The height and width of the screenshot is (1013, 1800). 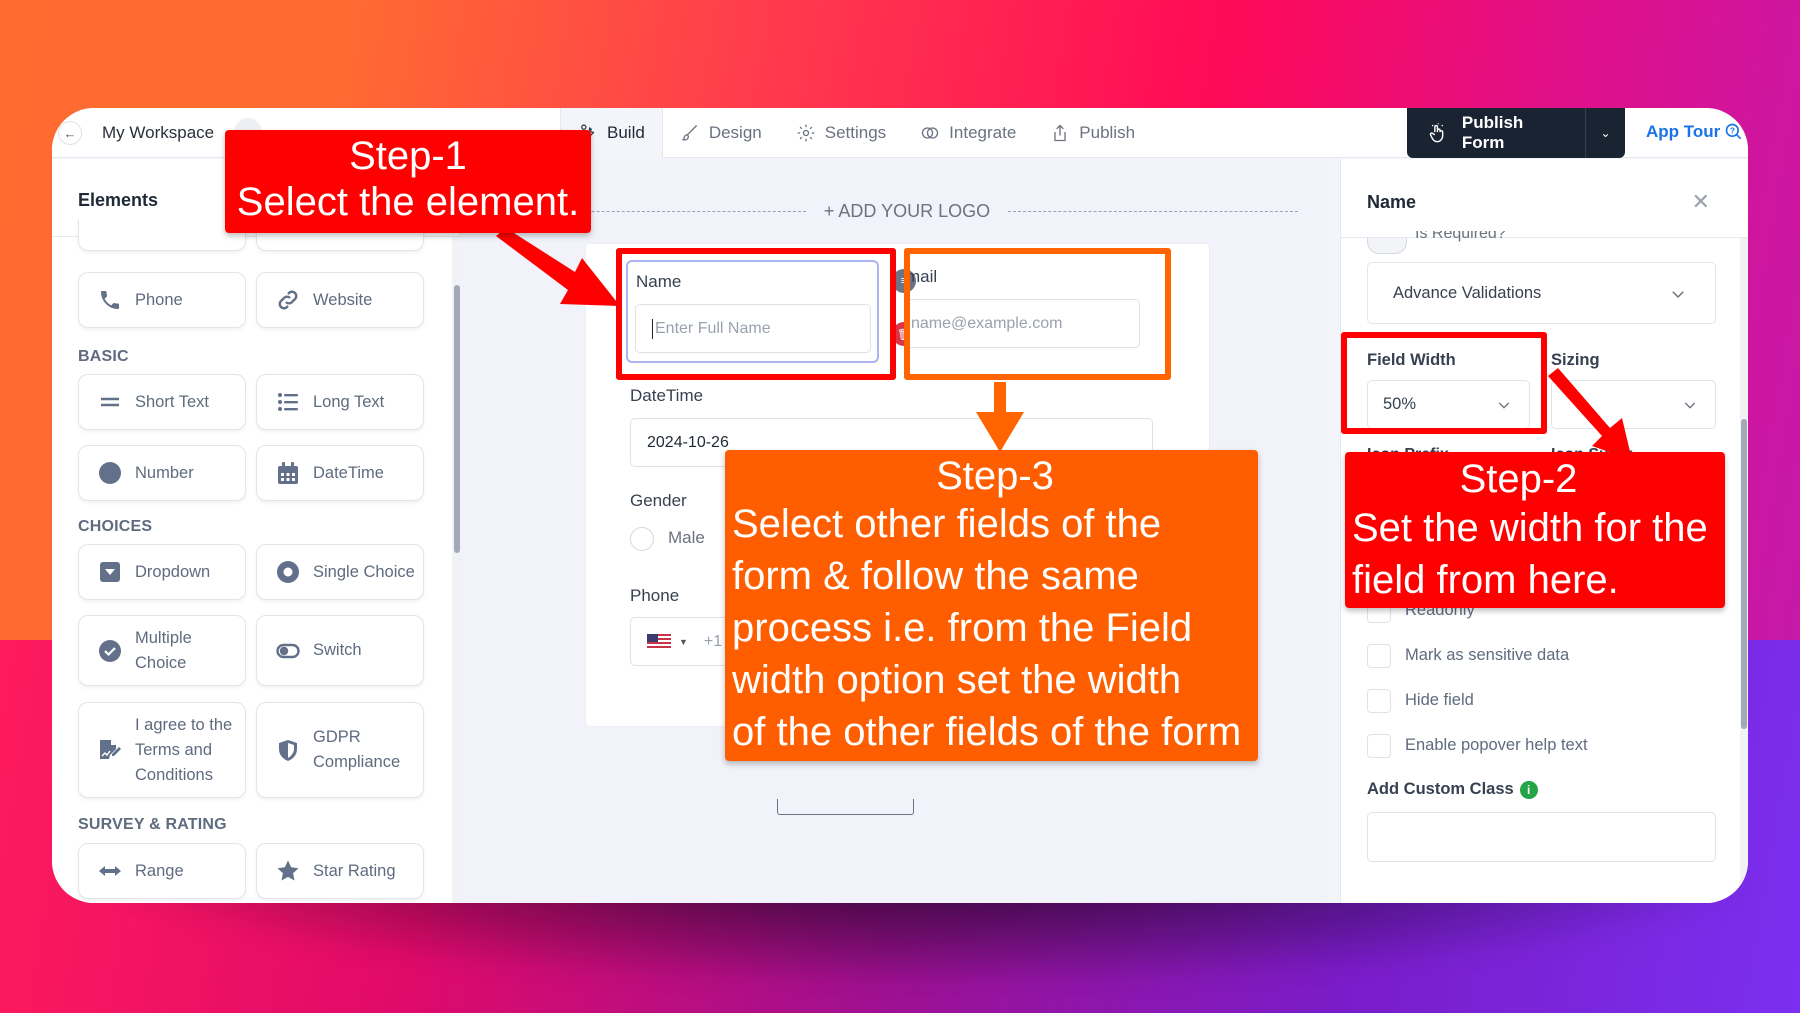 What do you see at coordinates (1695, 132) in the screenshot?
I see `app-tour-link: App Tour ?` at bounding box center [1695, 132].